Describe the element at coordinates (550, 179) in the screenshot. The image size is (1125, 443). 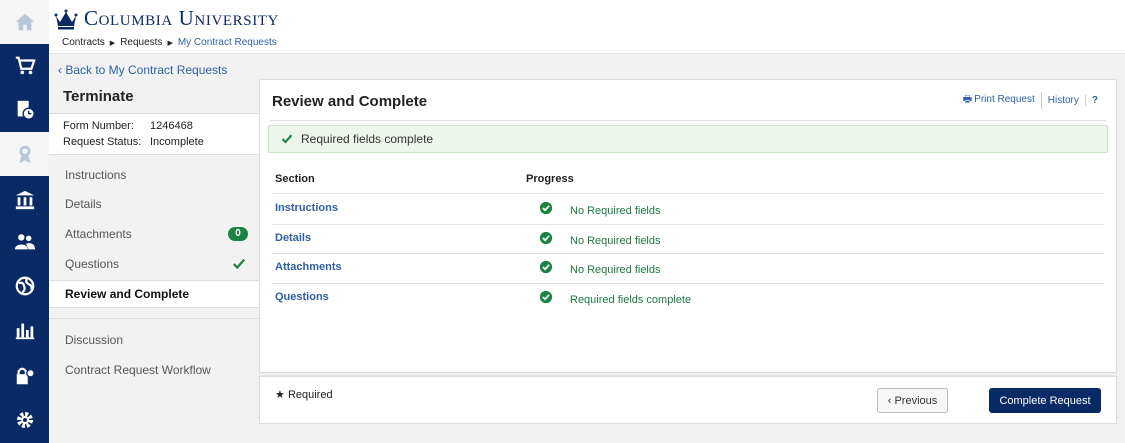
I see `column-header-progress: Progress` at that location.